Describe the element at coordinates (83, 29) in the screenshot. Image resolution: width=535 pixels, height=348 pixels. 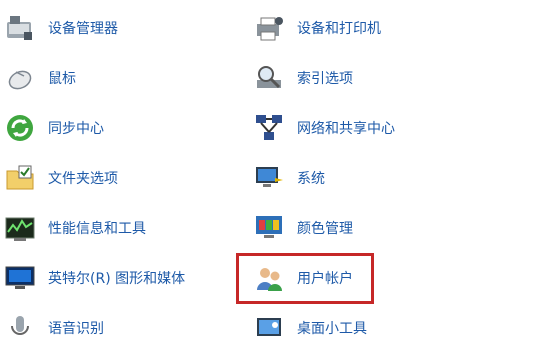
I see `item-label: 设备管理器` at that location.